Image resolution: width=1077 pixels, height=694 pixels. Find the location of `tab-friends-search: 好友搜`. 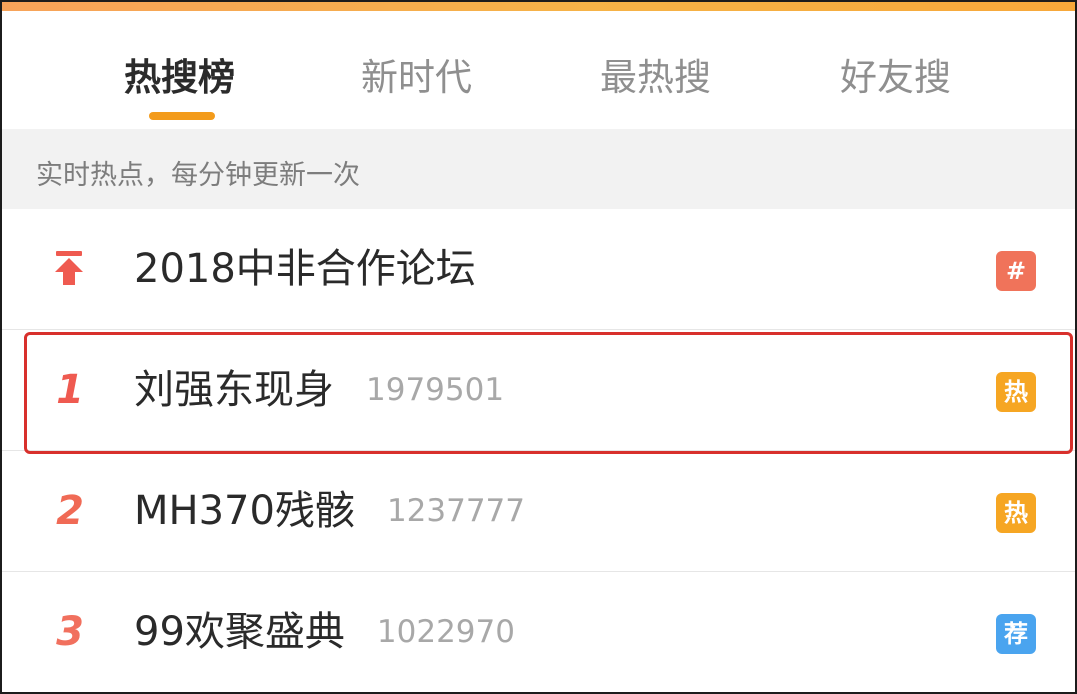

tab-friends-search: 好友搜 is located at coordinates (895, 73).